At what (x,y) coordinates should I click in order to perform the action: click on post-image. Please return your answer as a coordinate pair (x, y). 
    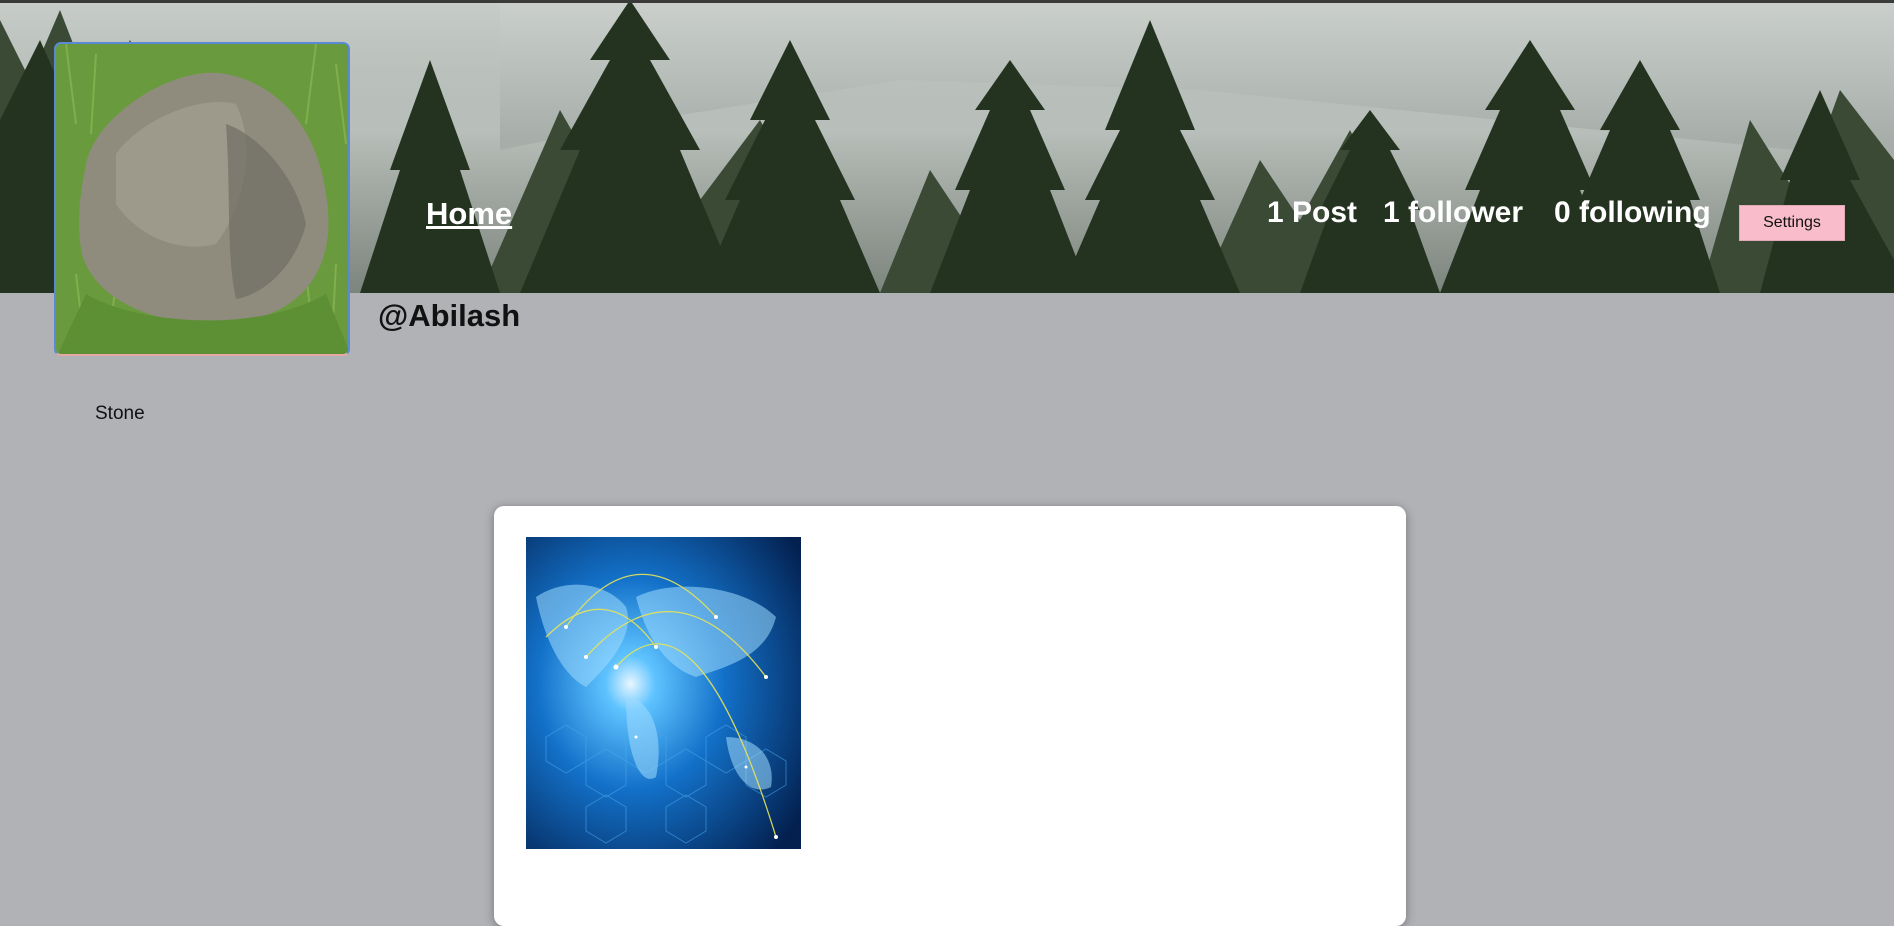
    Looking at the image, I should click on (663, 693).